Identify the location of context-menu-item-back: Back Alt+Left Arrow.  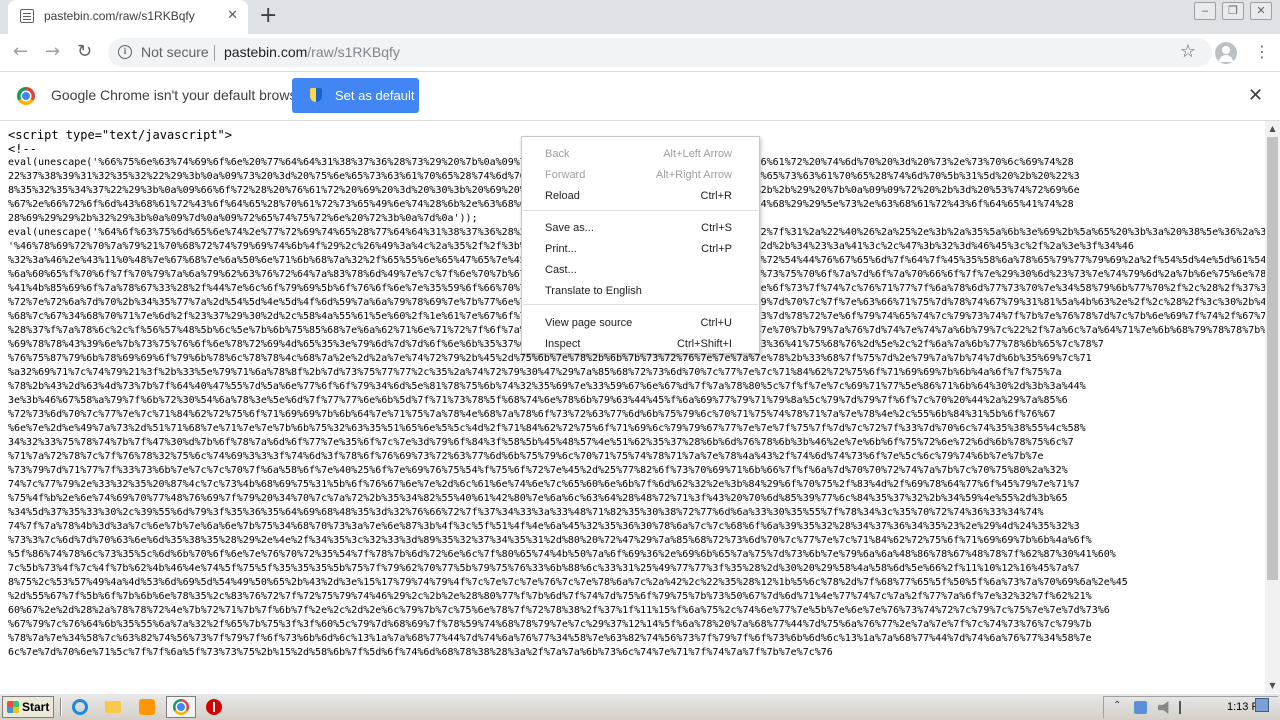
(640, 155).